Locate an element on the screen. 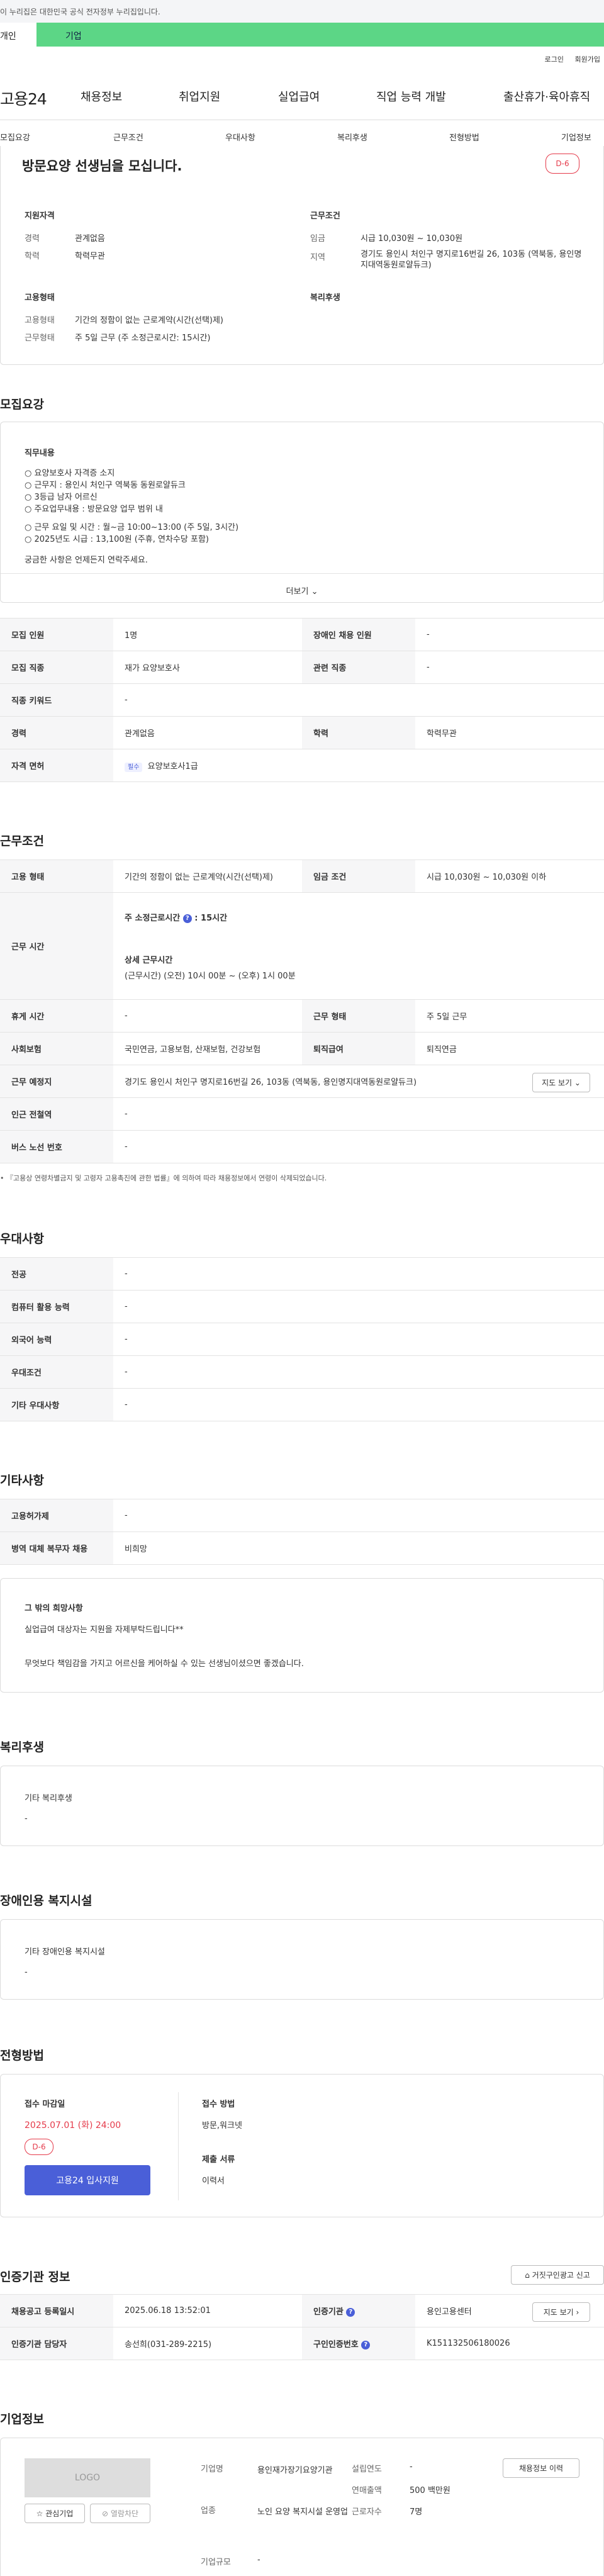  subnav-item: 우대사항 is located at coordinates (240, 137).